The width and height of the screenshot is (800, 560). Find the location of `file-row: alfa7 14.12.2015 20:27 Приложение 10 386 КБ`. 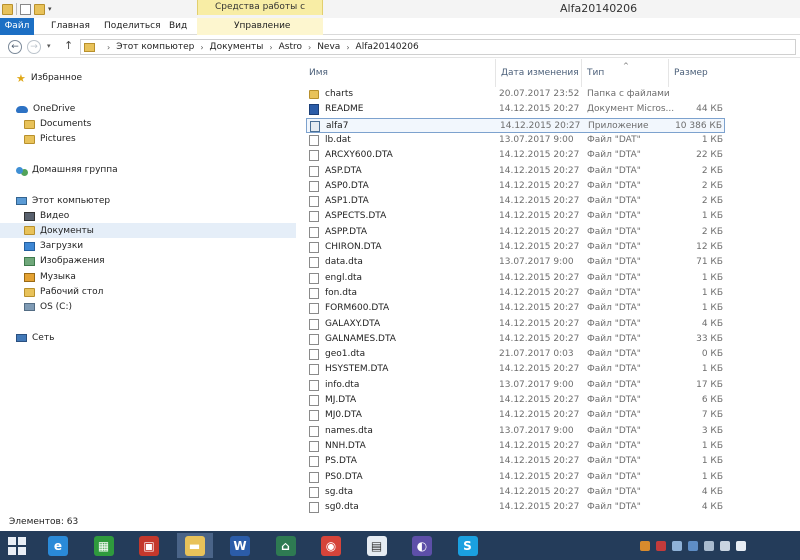

file-row: alfa7 14.12.2015 20:27 Приложение 10 386 КБ is located at coordinates (515, 125).